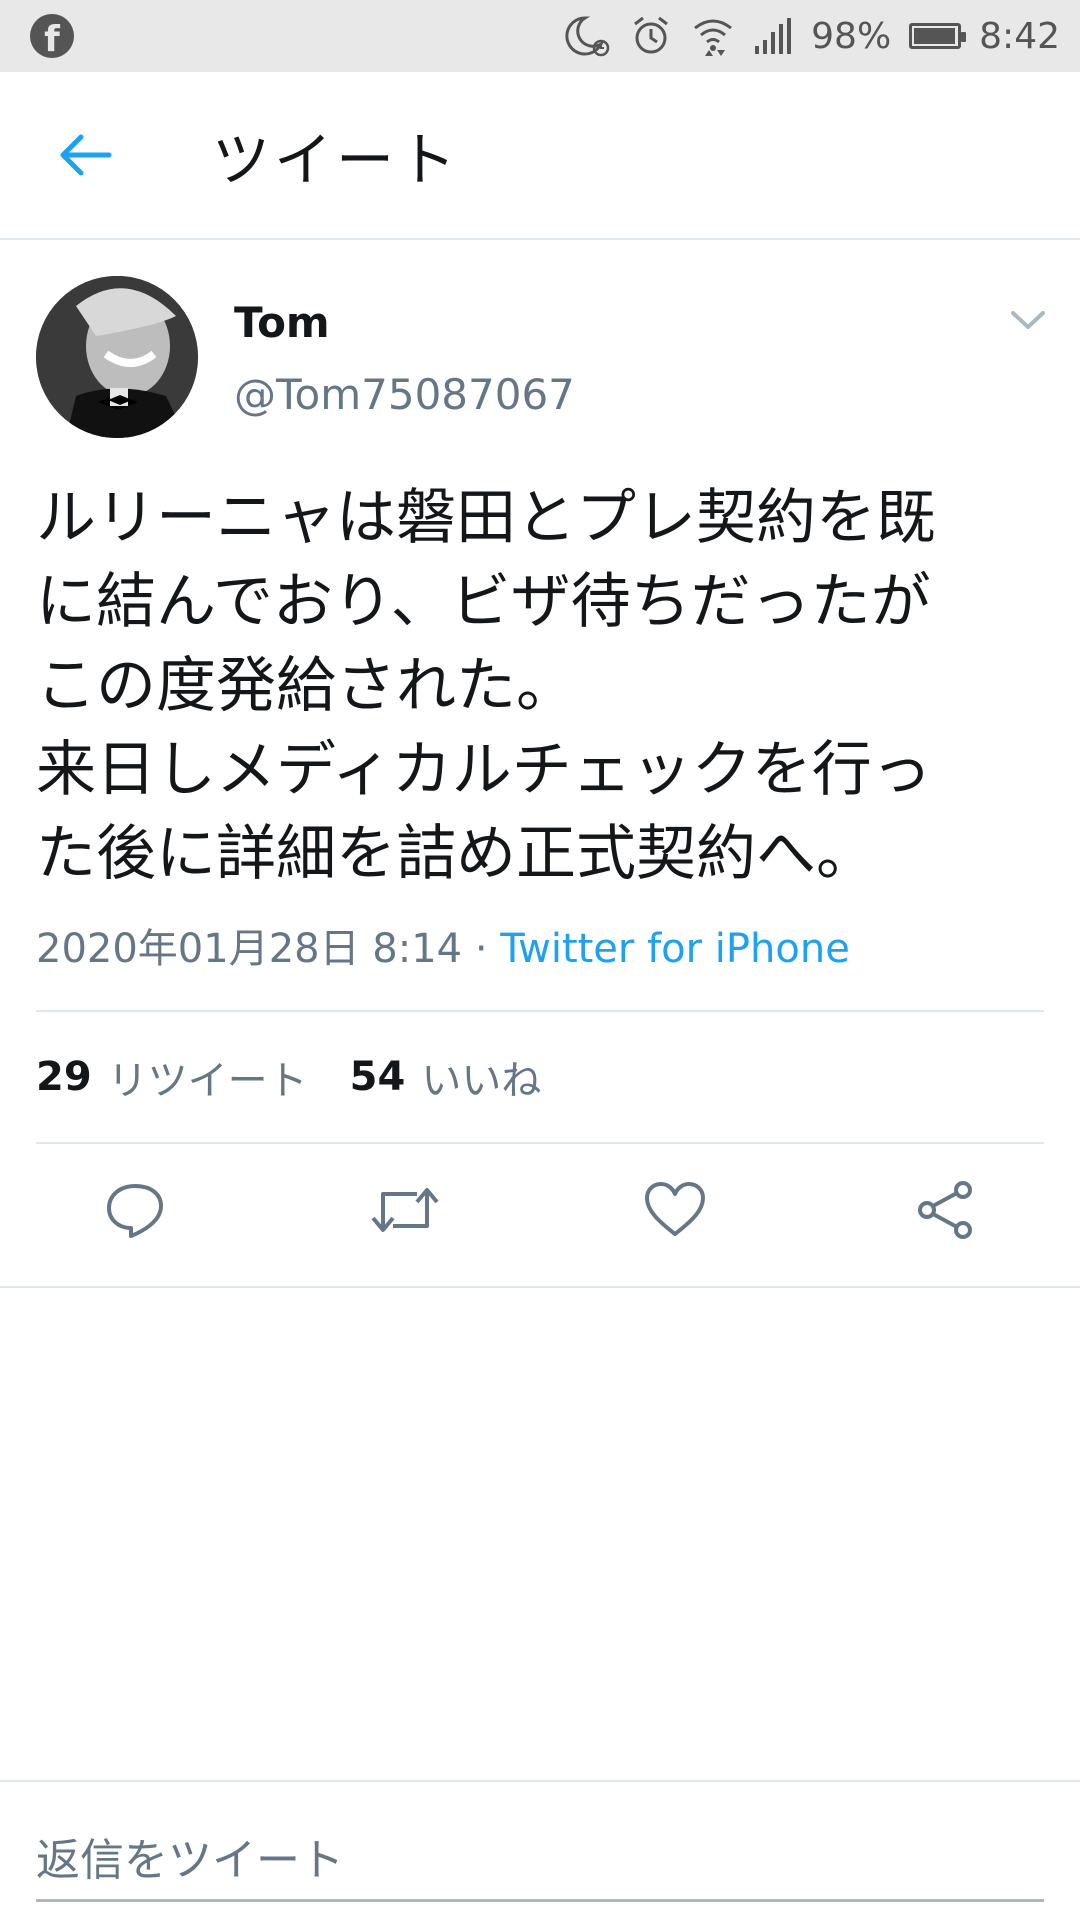 The image size is (1080, 1920). What do you see at coordinates (207, 1081) in the screenshot?
I see `retweets-label: リツイート` at bounding box center [207, 1081].